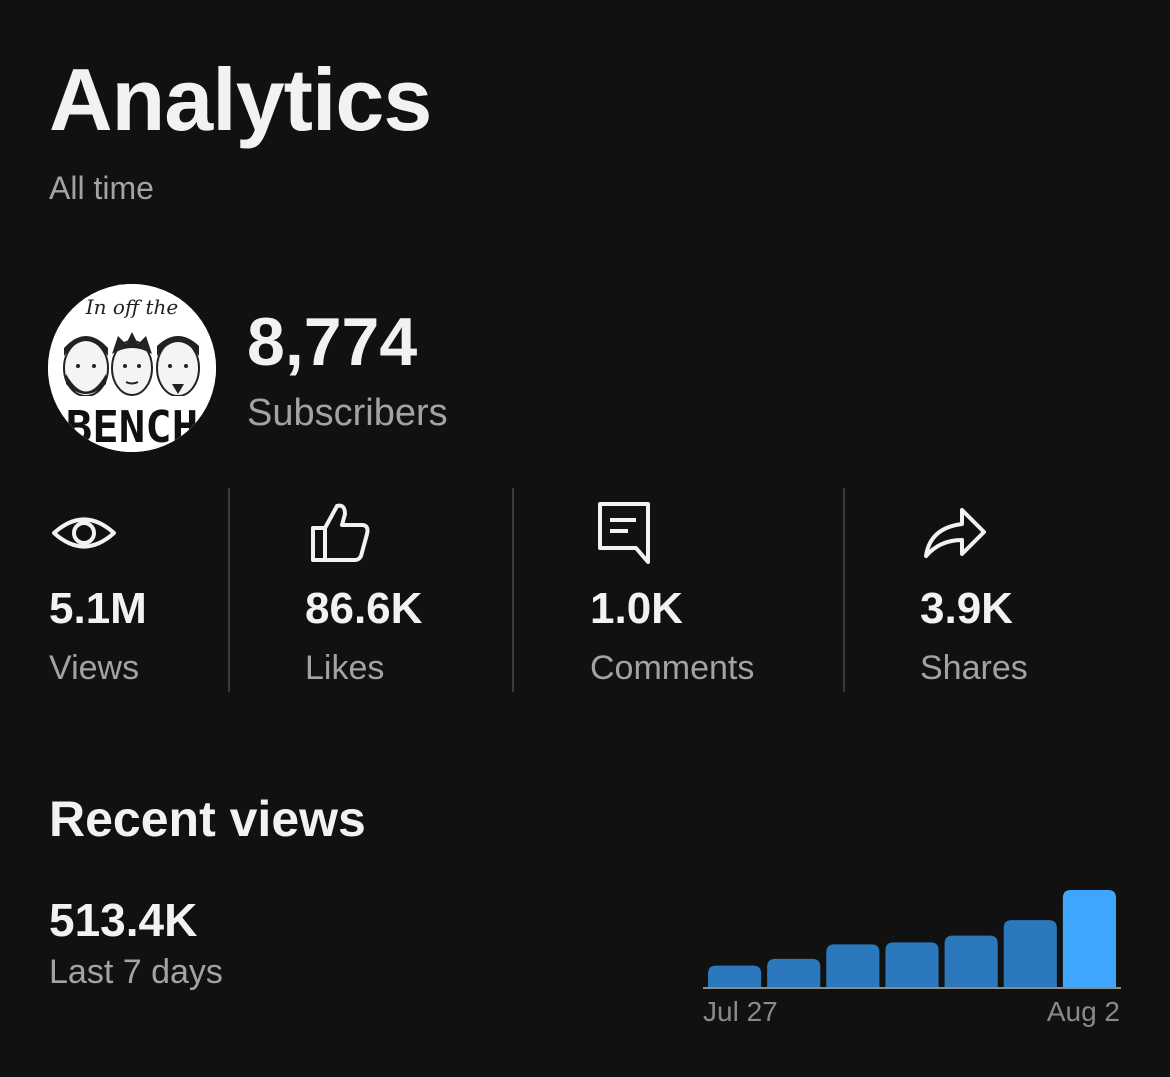 This screenshot has height=1077, width=1170. I want to click on subscribers-count: 8,774, so click(332, 342).